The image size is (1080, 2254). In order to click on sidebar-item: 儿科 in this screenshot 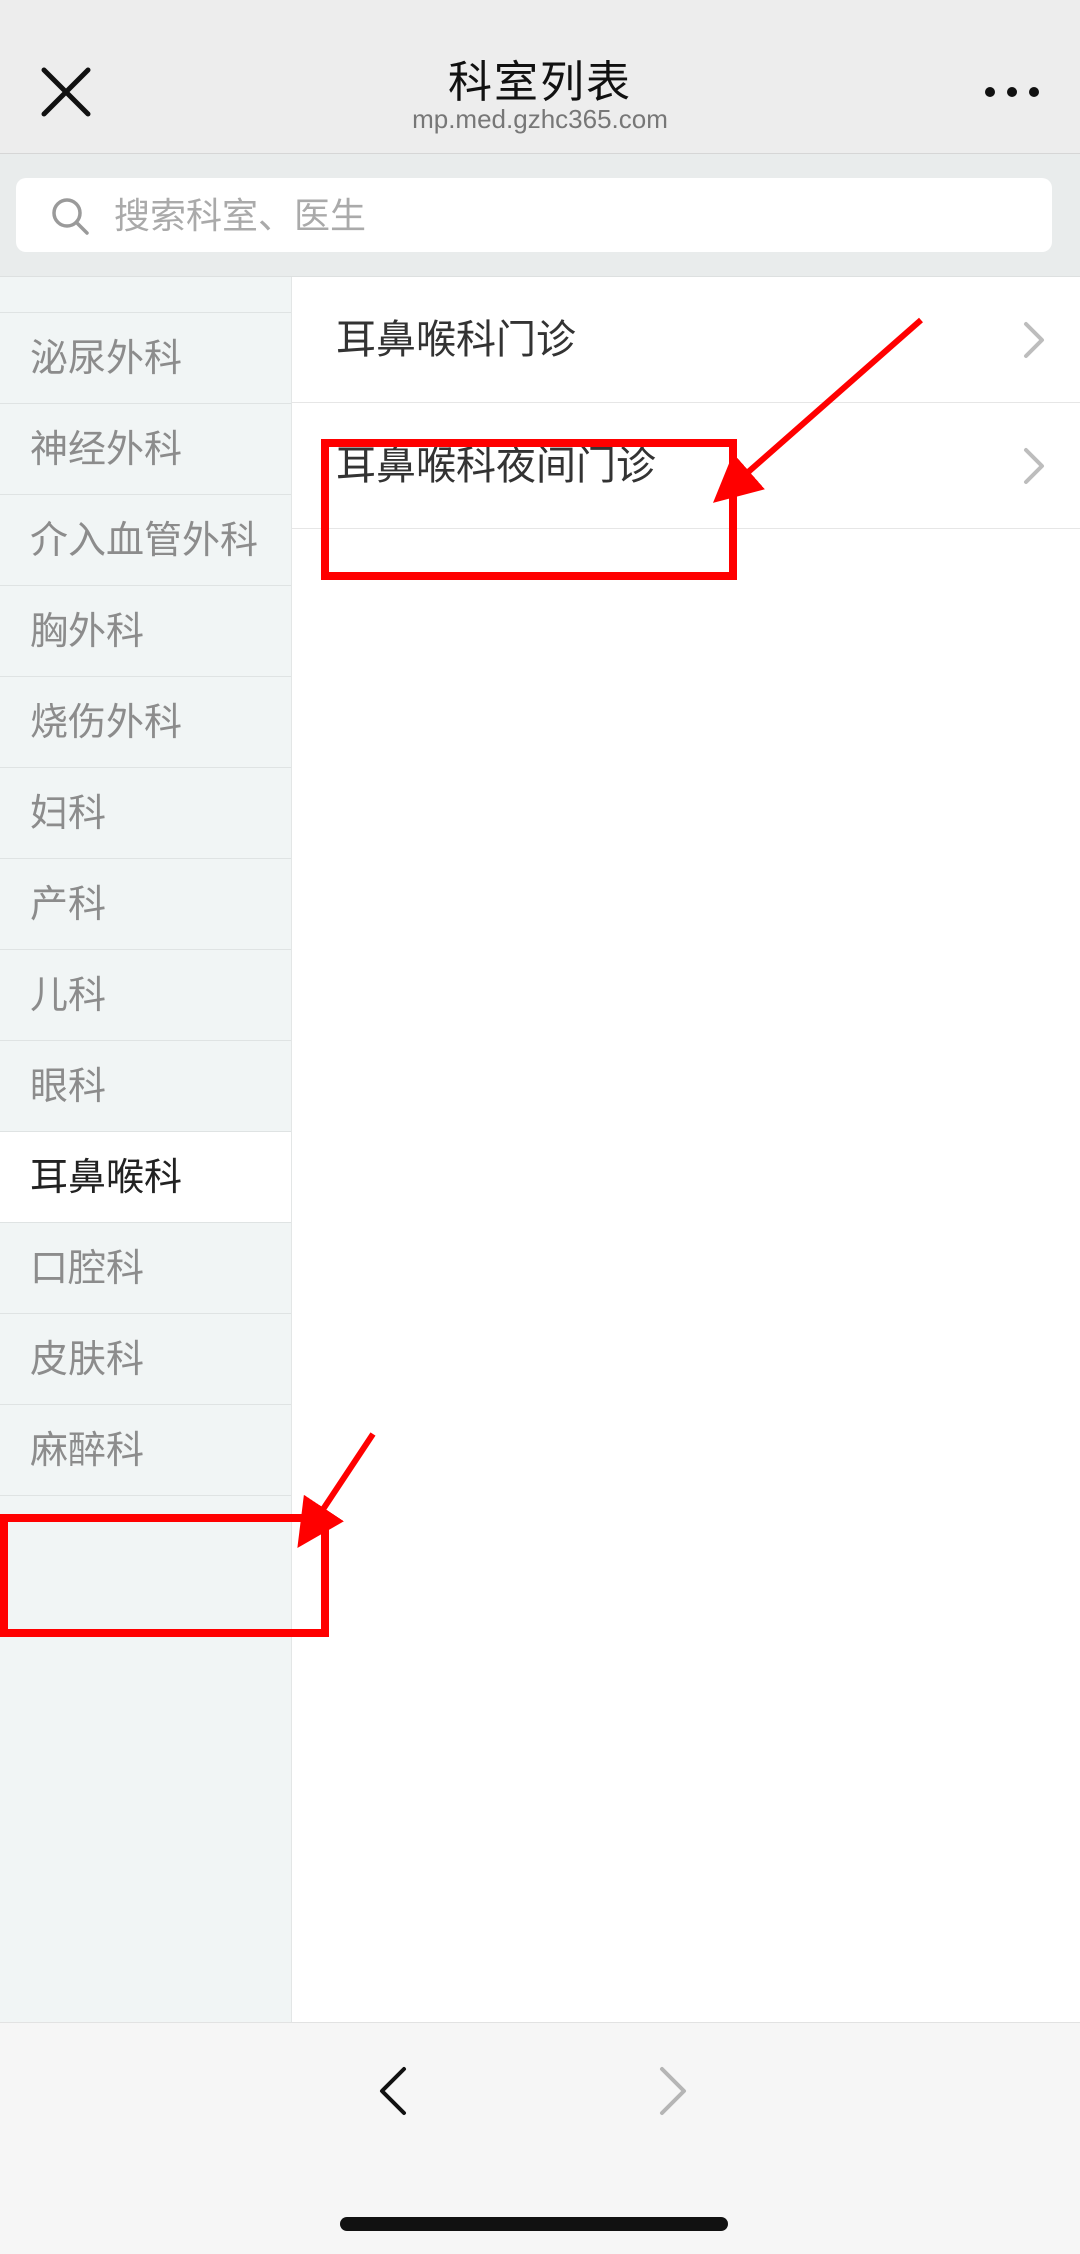, I will do `click(145, 995)`.